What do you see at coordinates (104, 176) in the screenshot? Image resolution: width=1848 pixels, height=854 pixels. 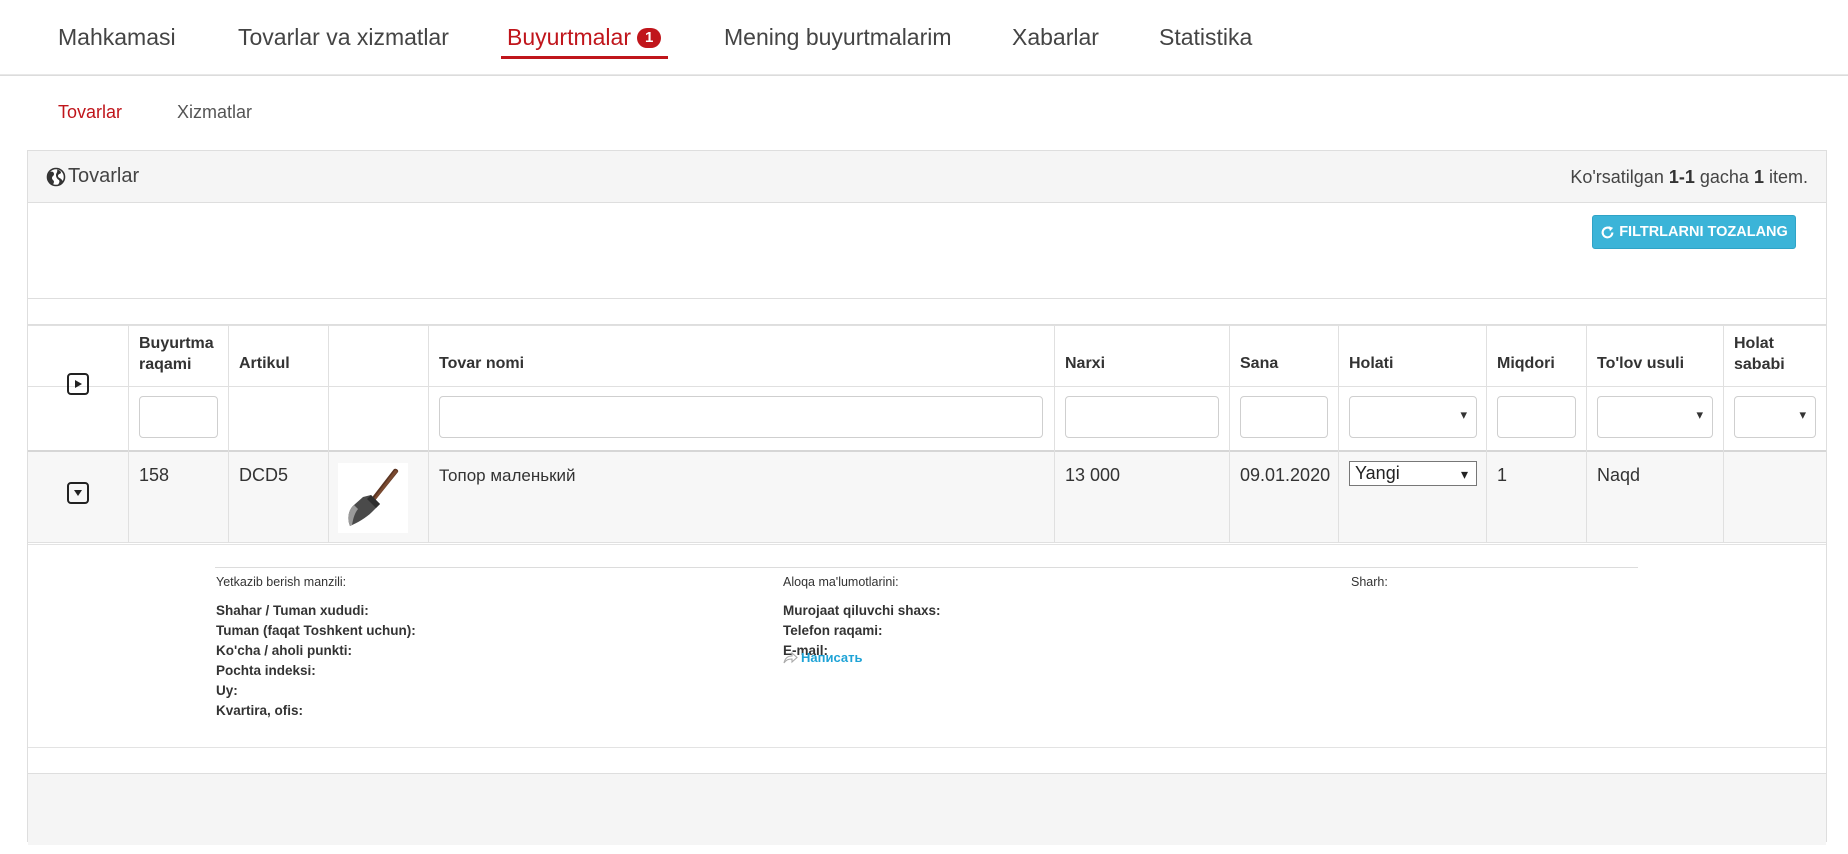 I see `panel-title-text: Tovarlar` at bounding box center [104, 176].